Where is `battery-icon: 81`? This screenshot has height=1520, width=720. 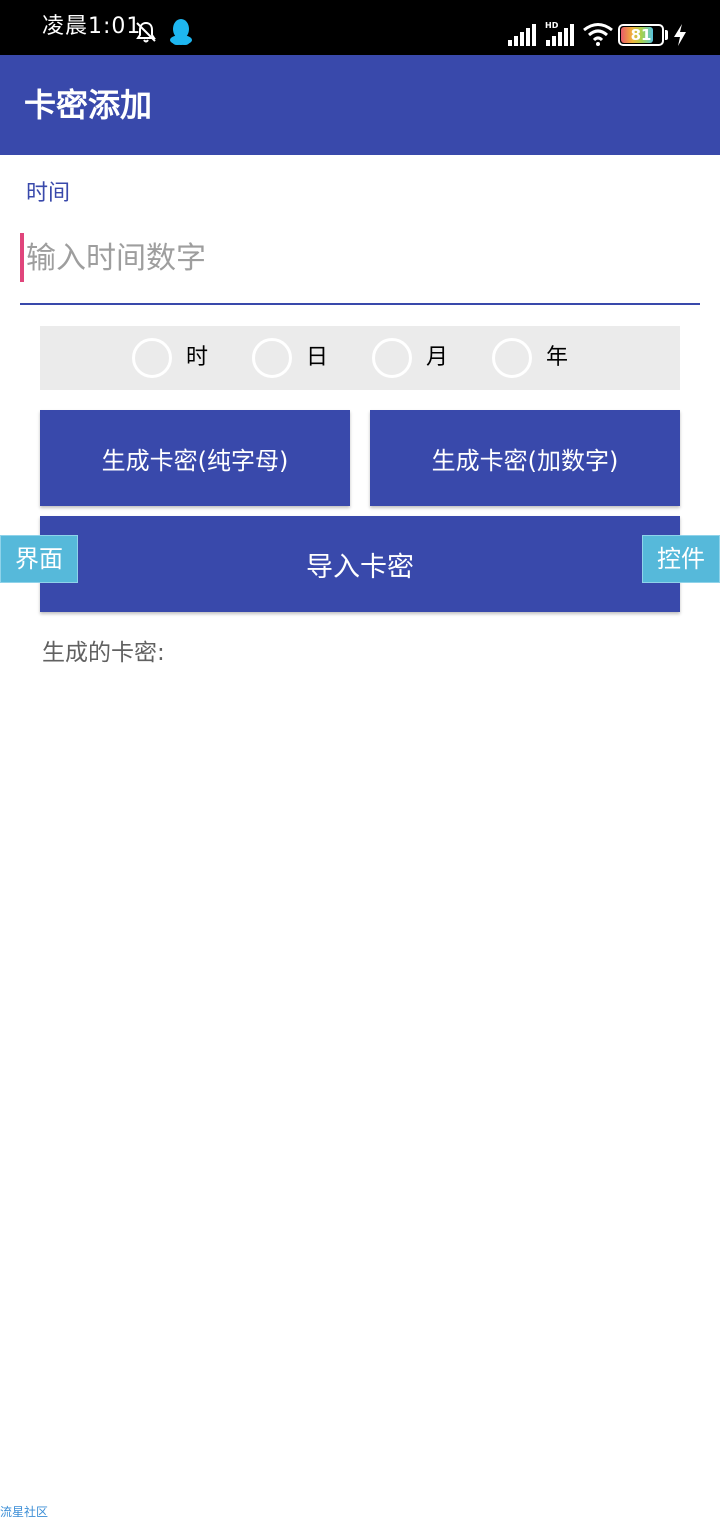
battery-icon: 81 is located at coordinates (641, 35).